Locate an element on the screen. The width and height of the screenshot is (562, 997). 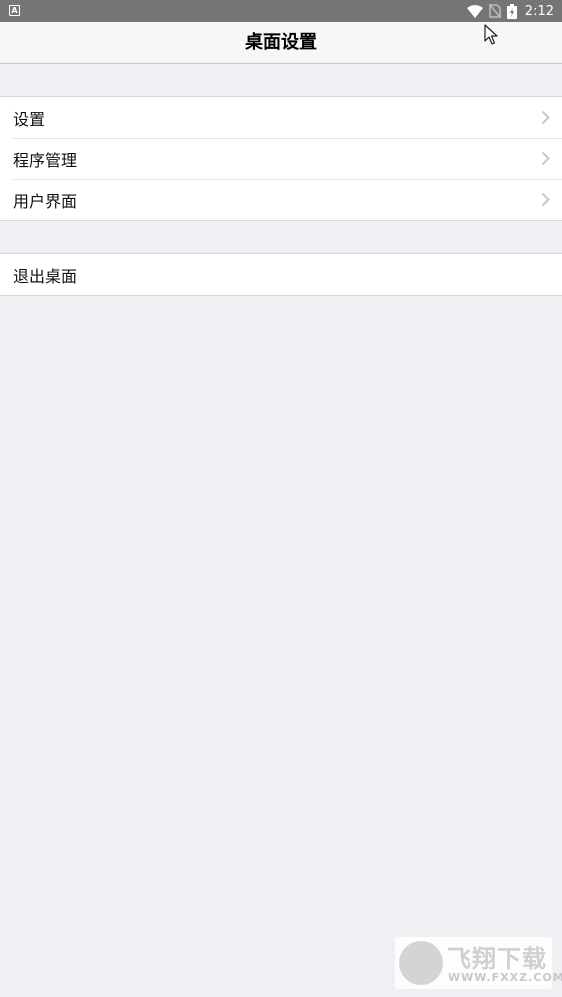
list-item-settings: 设置 is located at coordinates (281, 117).